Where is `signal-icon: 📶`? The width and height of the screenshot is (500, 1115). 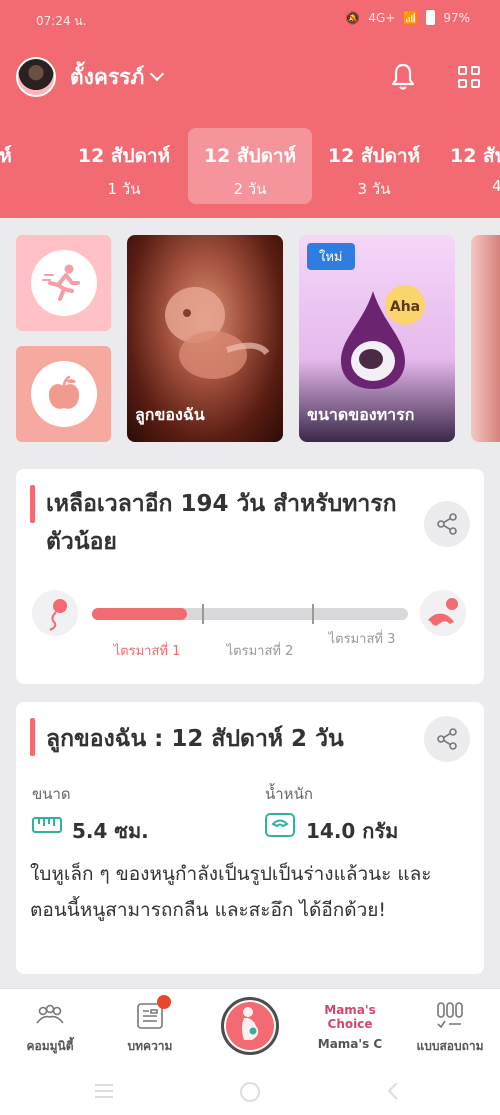
signal-icon: 📶 is located at coordinates (411, 17).